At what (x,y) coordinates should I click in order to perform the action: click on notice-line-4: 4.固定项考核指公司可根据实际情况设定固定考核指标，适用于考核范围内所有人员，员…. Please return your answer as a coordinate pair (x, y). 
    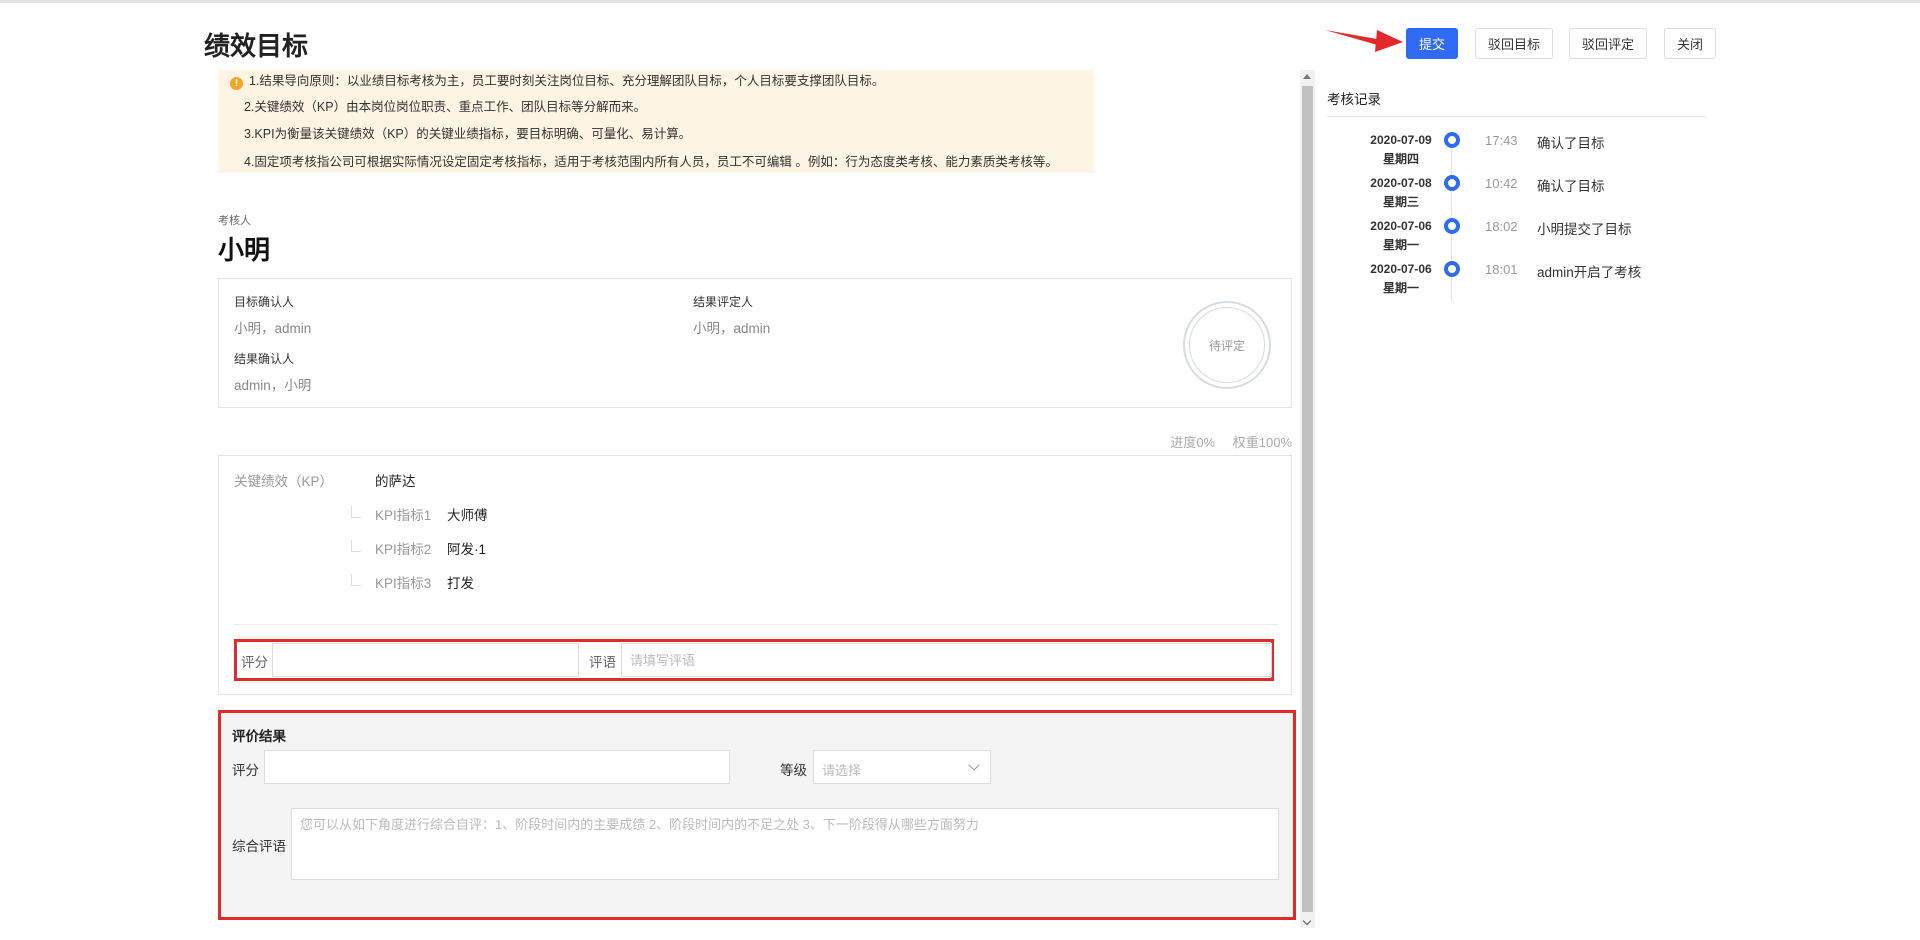
    Looking at the image, I should click on (651, 162).